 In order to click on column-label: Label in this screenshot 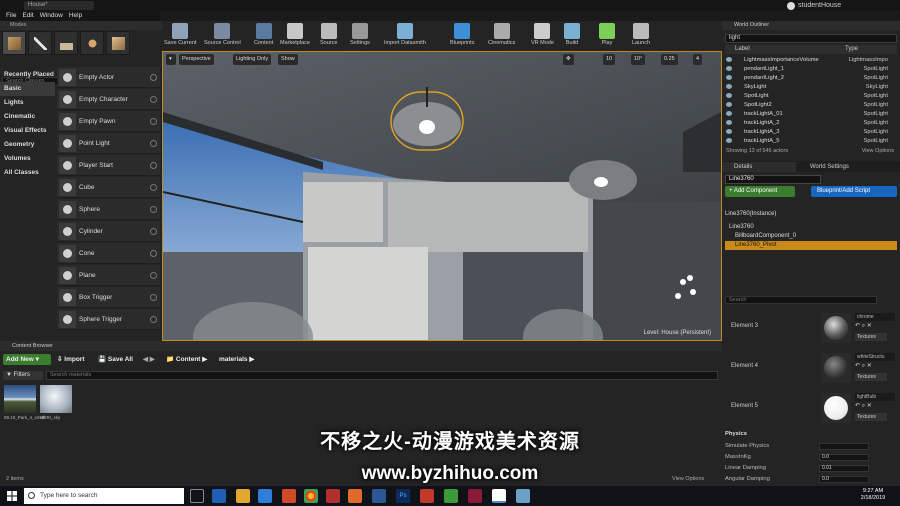, I will do `click(742, 49)`.